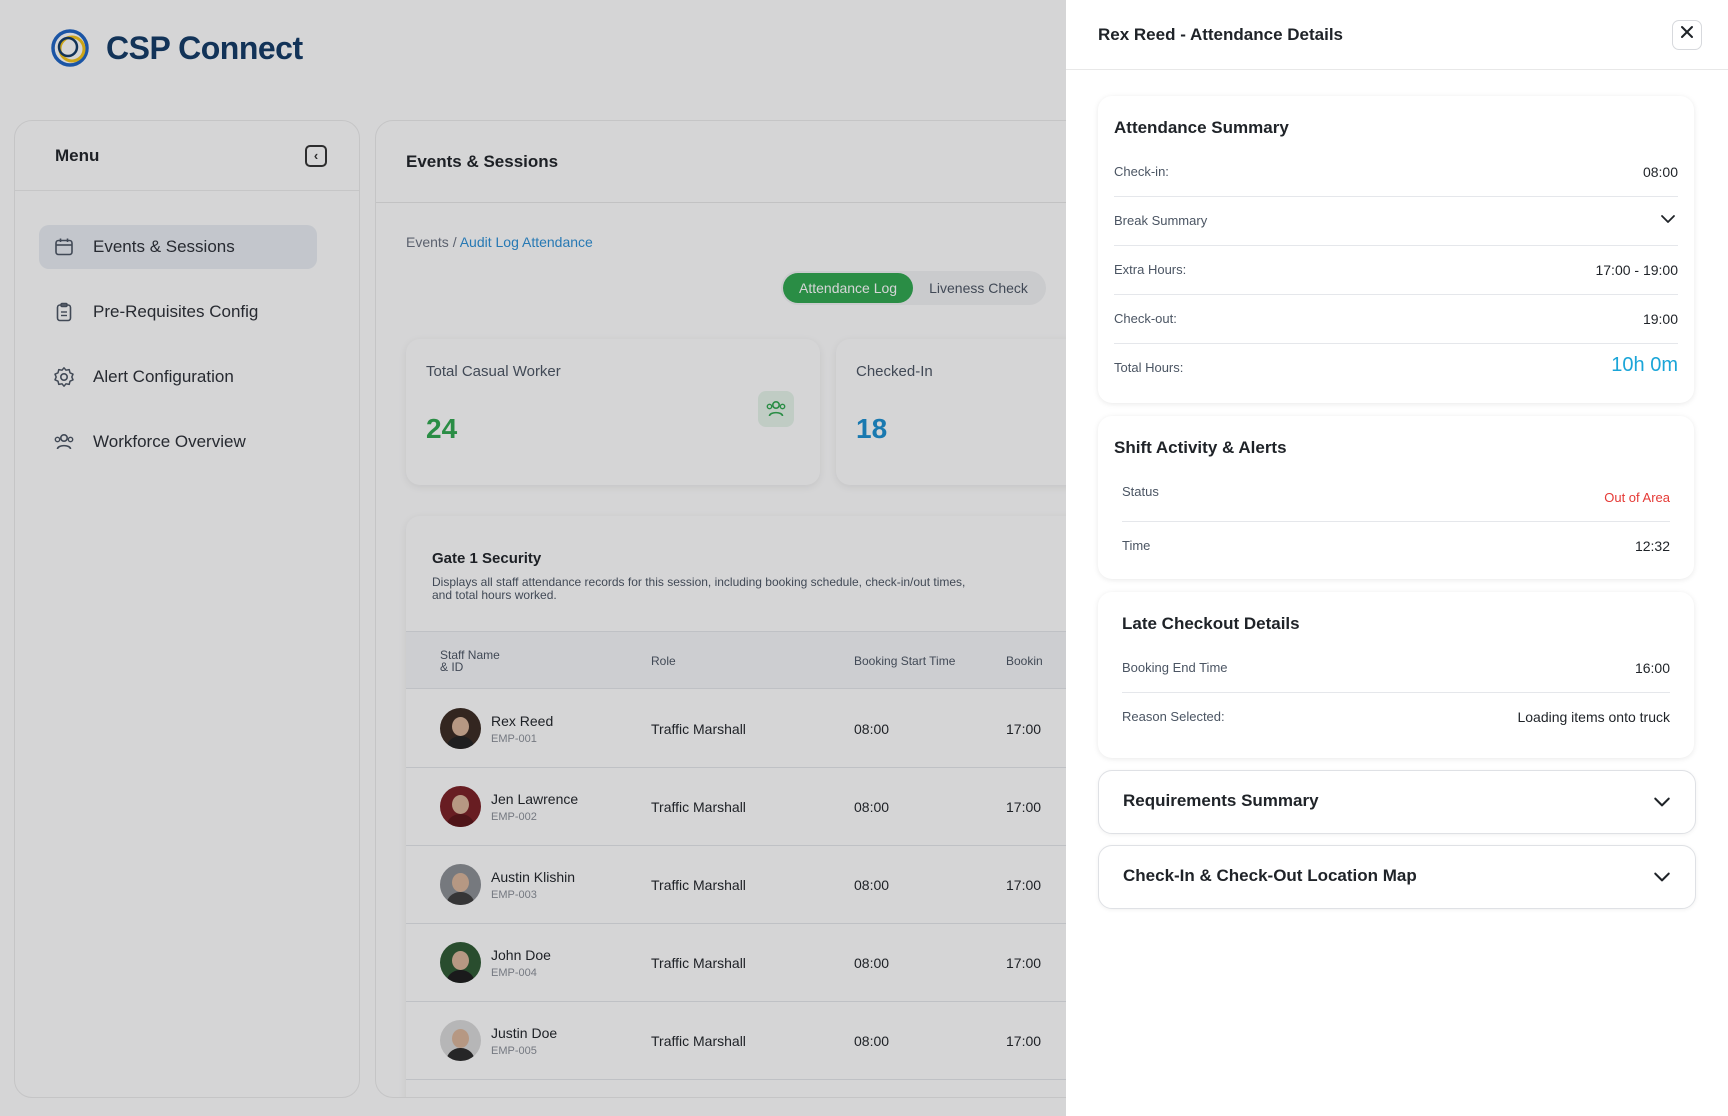 The height and width of the screenshot is (1116, 1728). Describe the element at coordinates (1136, 545) in the screenshot. I see `time-label: Time` at that location.